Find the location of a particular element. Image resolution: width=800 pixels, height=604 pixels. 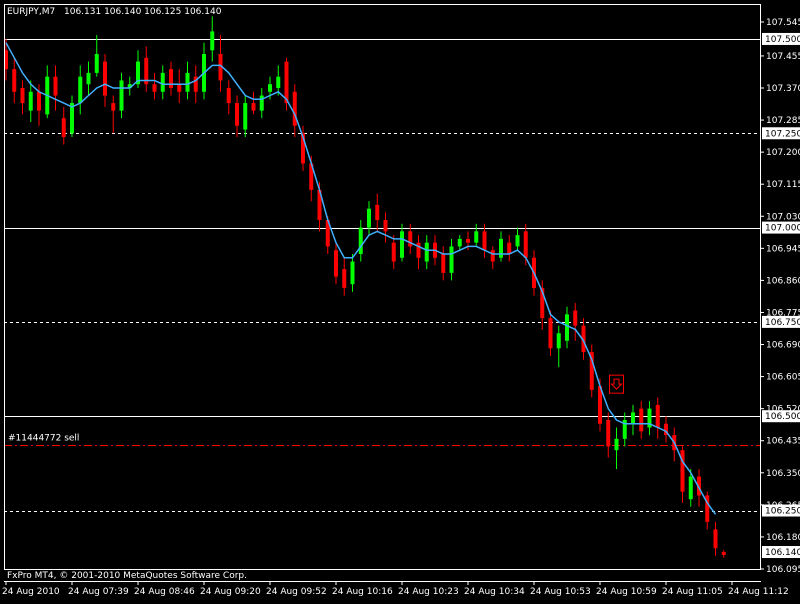

price-tick-label: 107.545 is located at coordinates (783, 23).